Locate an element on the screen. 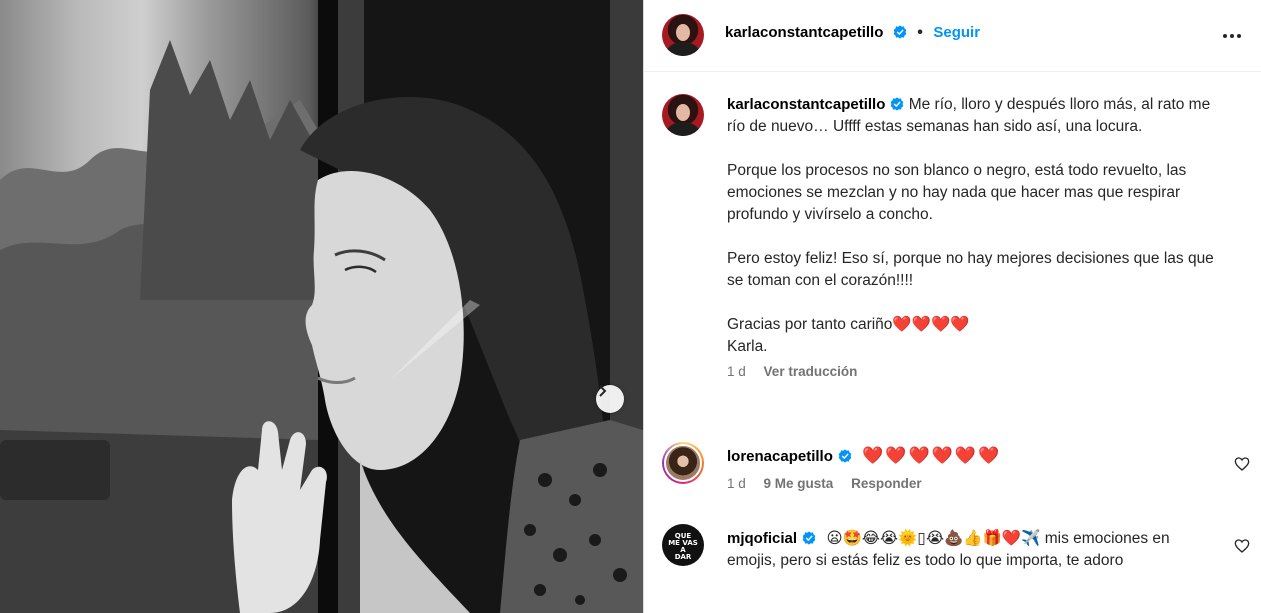 The image size is (1261, 613). comment-2-emojis: 😦🤩😂😭🌞▯😭💩👍🎁❤️✈️ is located at coordinates (933, 538).